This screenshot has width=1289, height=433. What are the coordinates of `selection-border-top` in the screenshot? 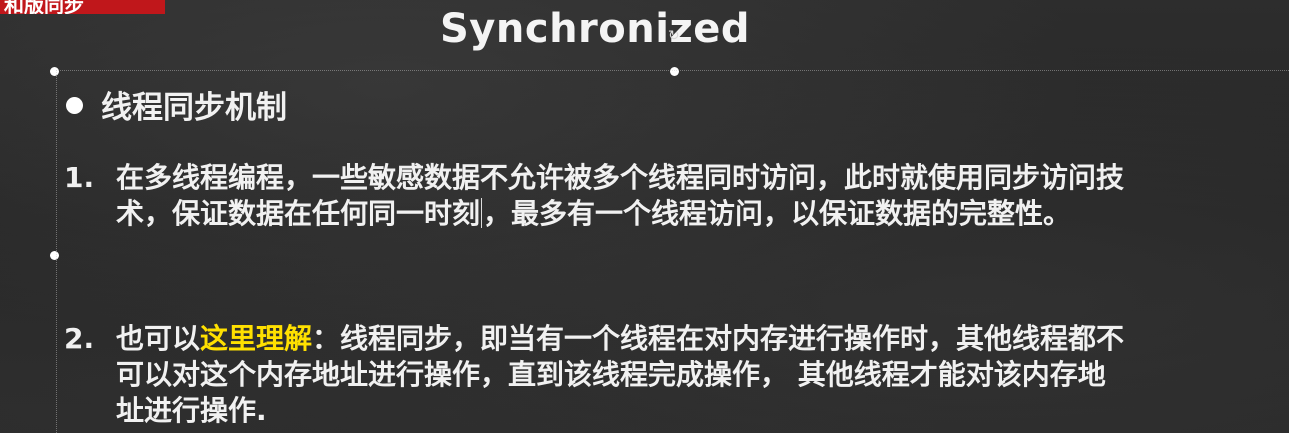 It's located at (672, 70).